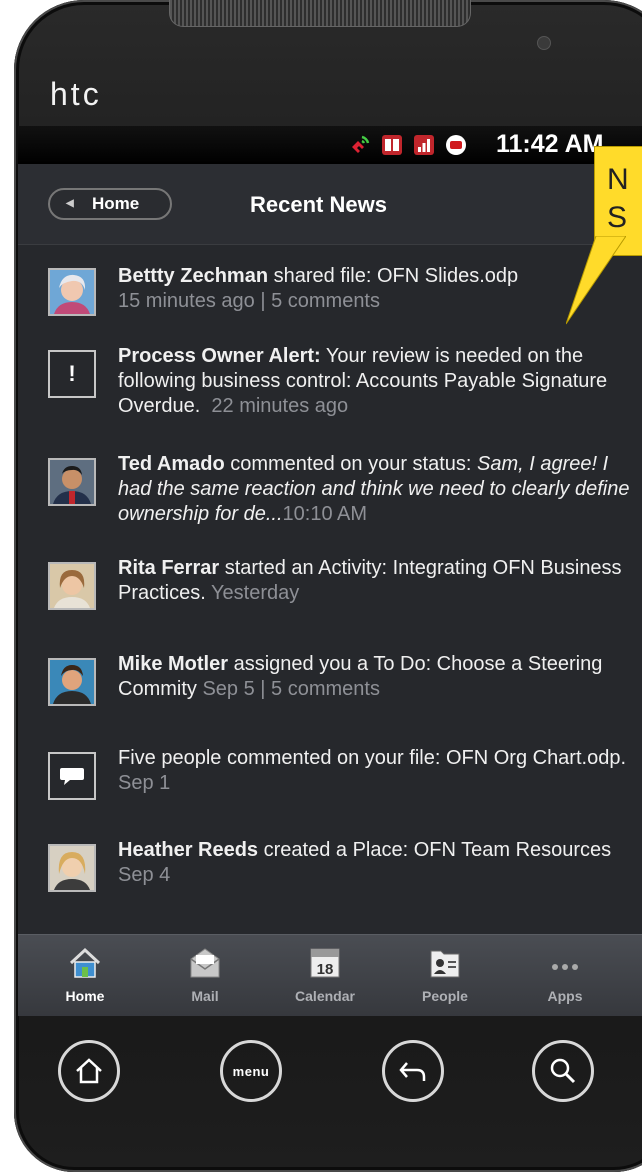 Image resolution: width=642 pixels, height=1175 pixels. I want to click on back-arrow-outline-icon, so click(412, 1071).